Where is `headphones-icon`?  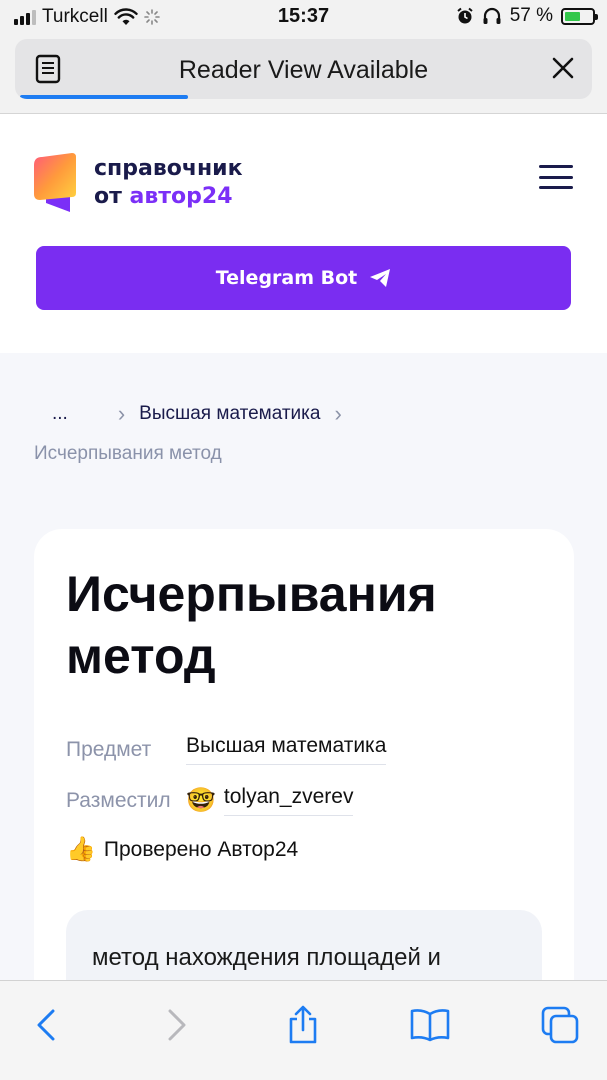 headphones-icon is located at coordinates (492, 15).